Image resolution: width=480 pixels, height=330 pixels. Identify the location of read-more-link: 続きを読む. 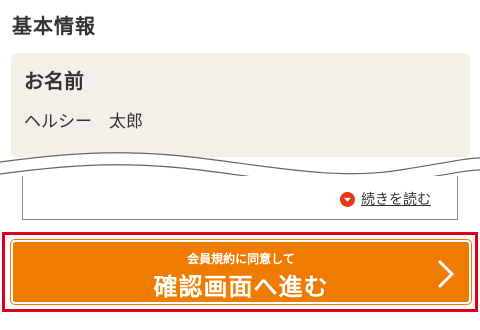
(385, 199).